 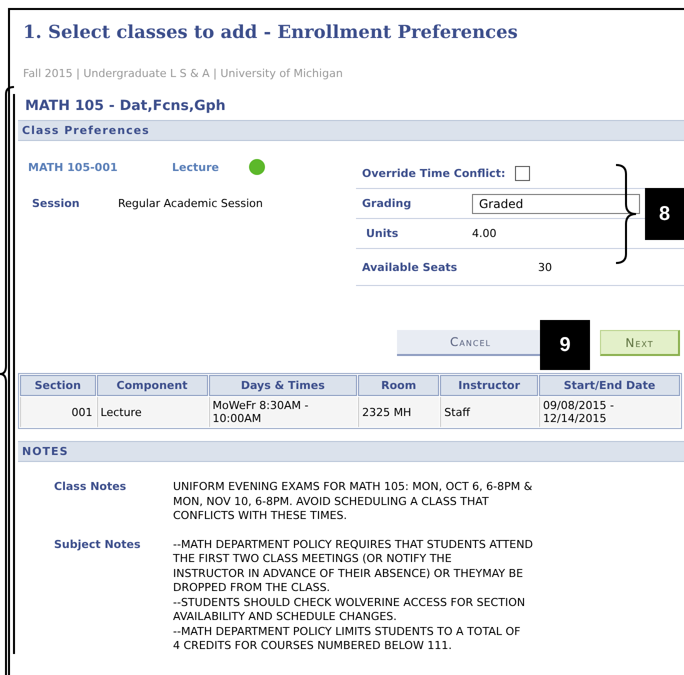 I want to click on session-value: Regular Academic Session, so click(x=190, y=203).